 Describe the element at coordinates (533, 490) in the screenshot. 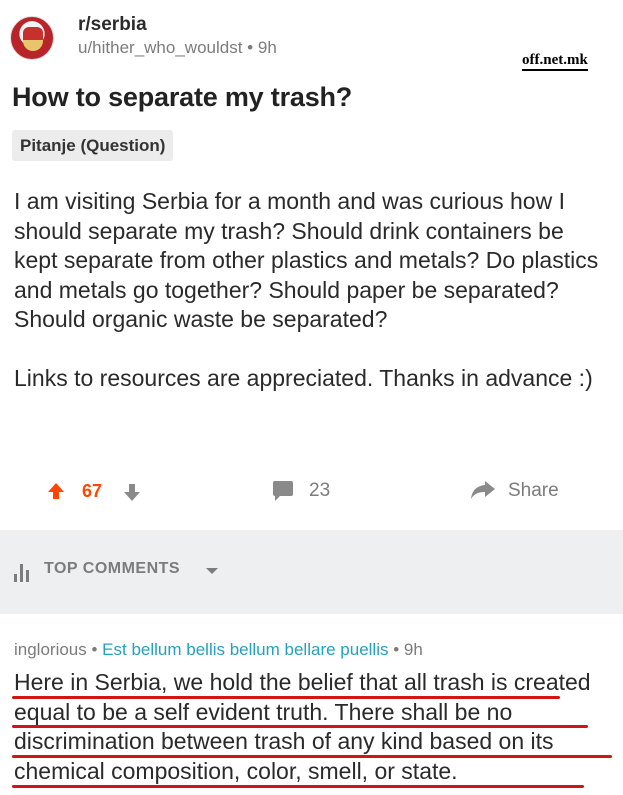

I see `share-label: Share` at that location.